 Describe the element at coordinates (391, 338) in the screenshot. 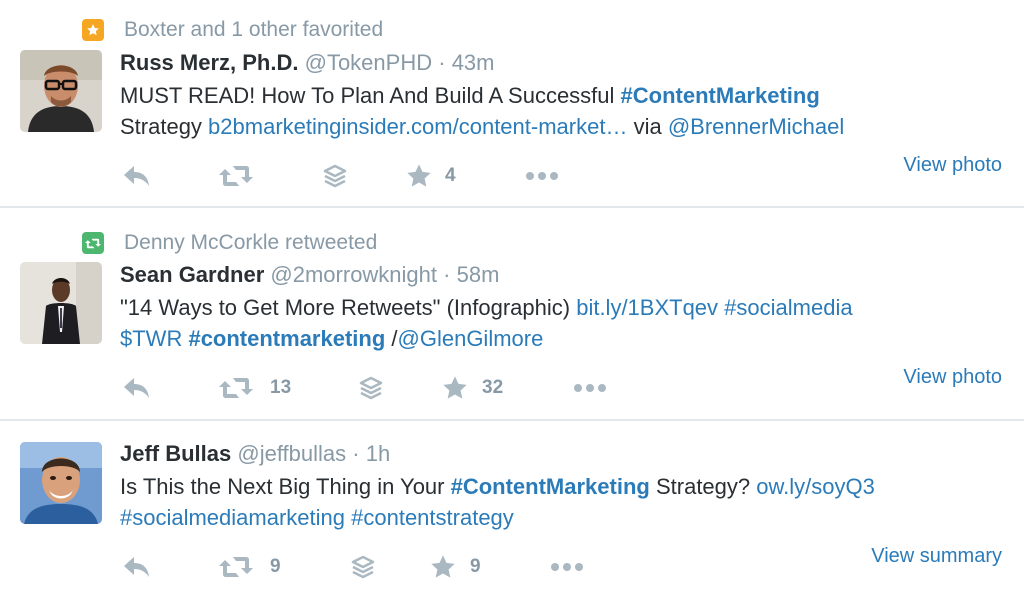

I see `text-segment: /` at that location.